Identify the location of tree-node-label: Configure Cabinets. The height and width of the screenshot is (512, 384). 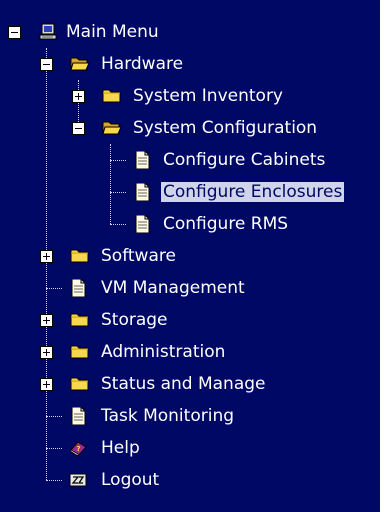
(244, 160).